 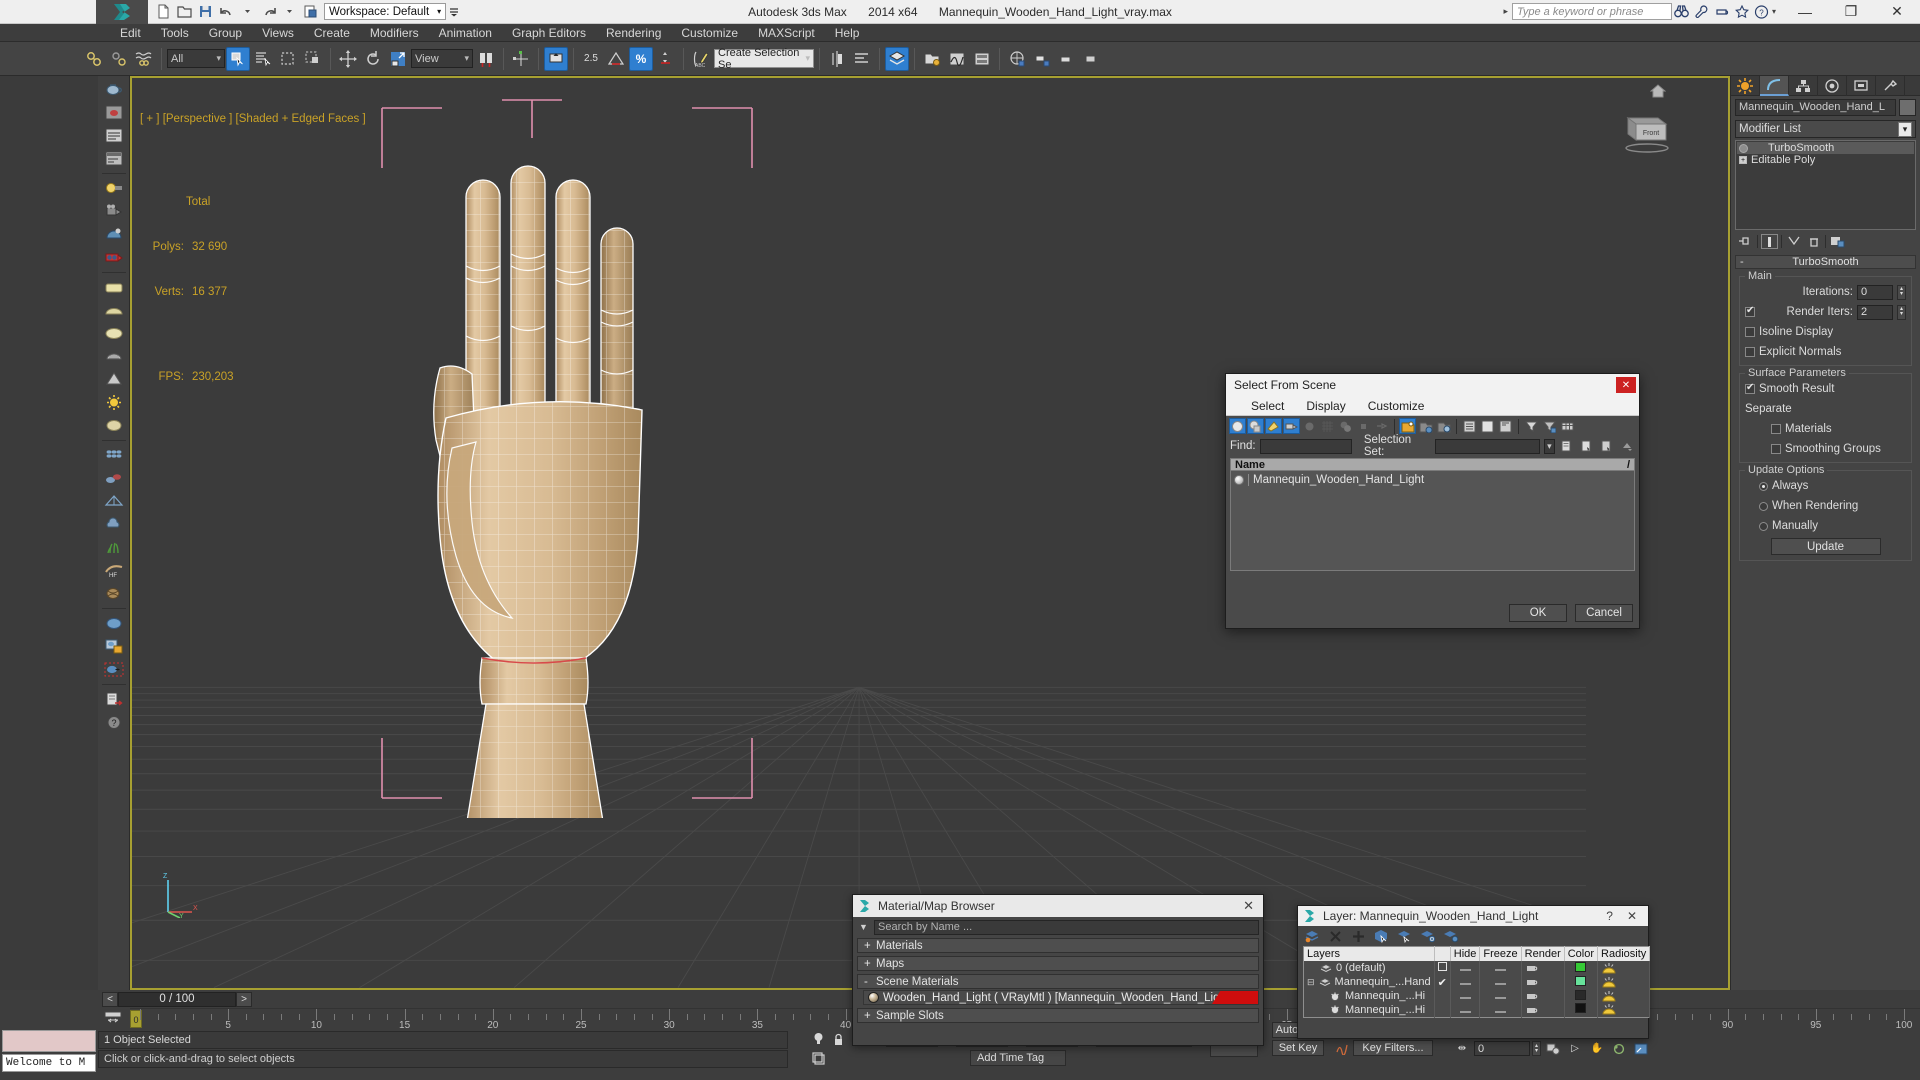 What do you see at coordinates (1682, 12) in the screenshot?
I see `binoculars-icon` at bounding box center [1682, 12].